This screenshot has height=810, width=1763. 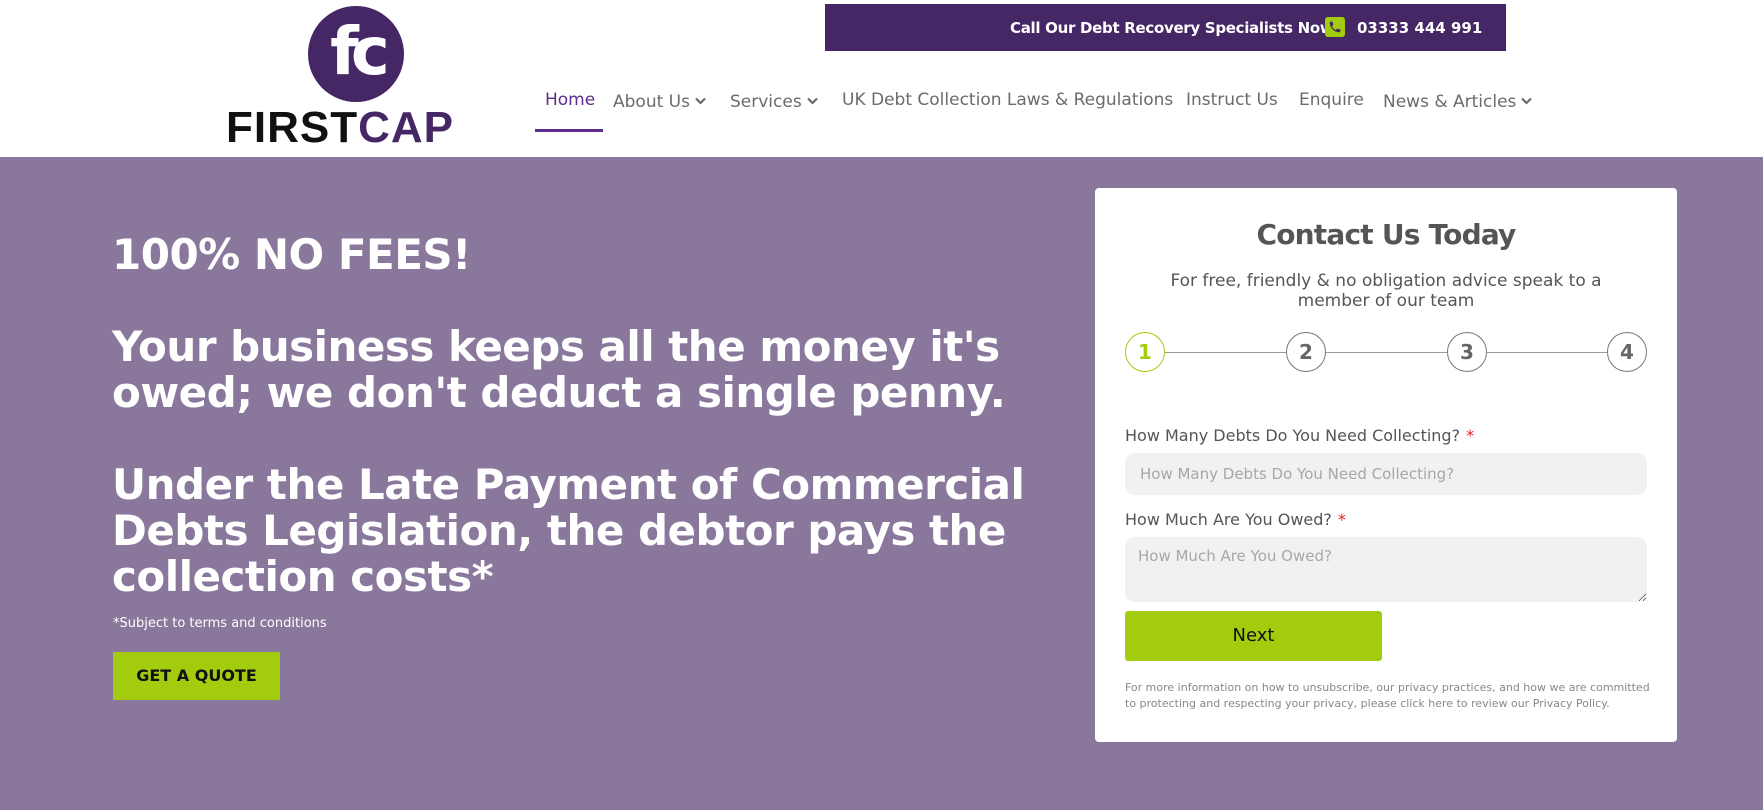 I want to click on nav-item-about-us: About Us, so click(x=659, y=101).